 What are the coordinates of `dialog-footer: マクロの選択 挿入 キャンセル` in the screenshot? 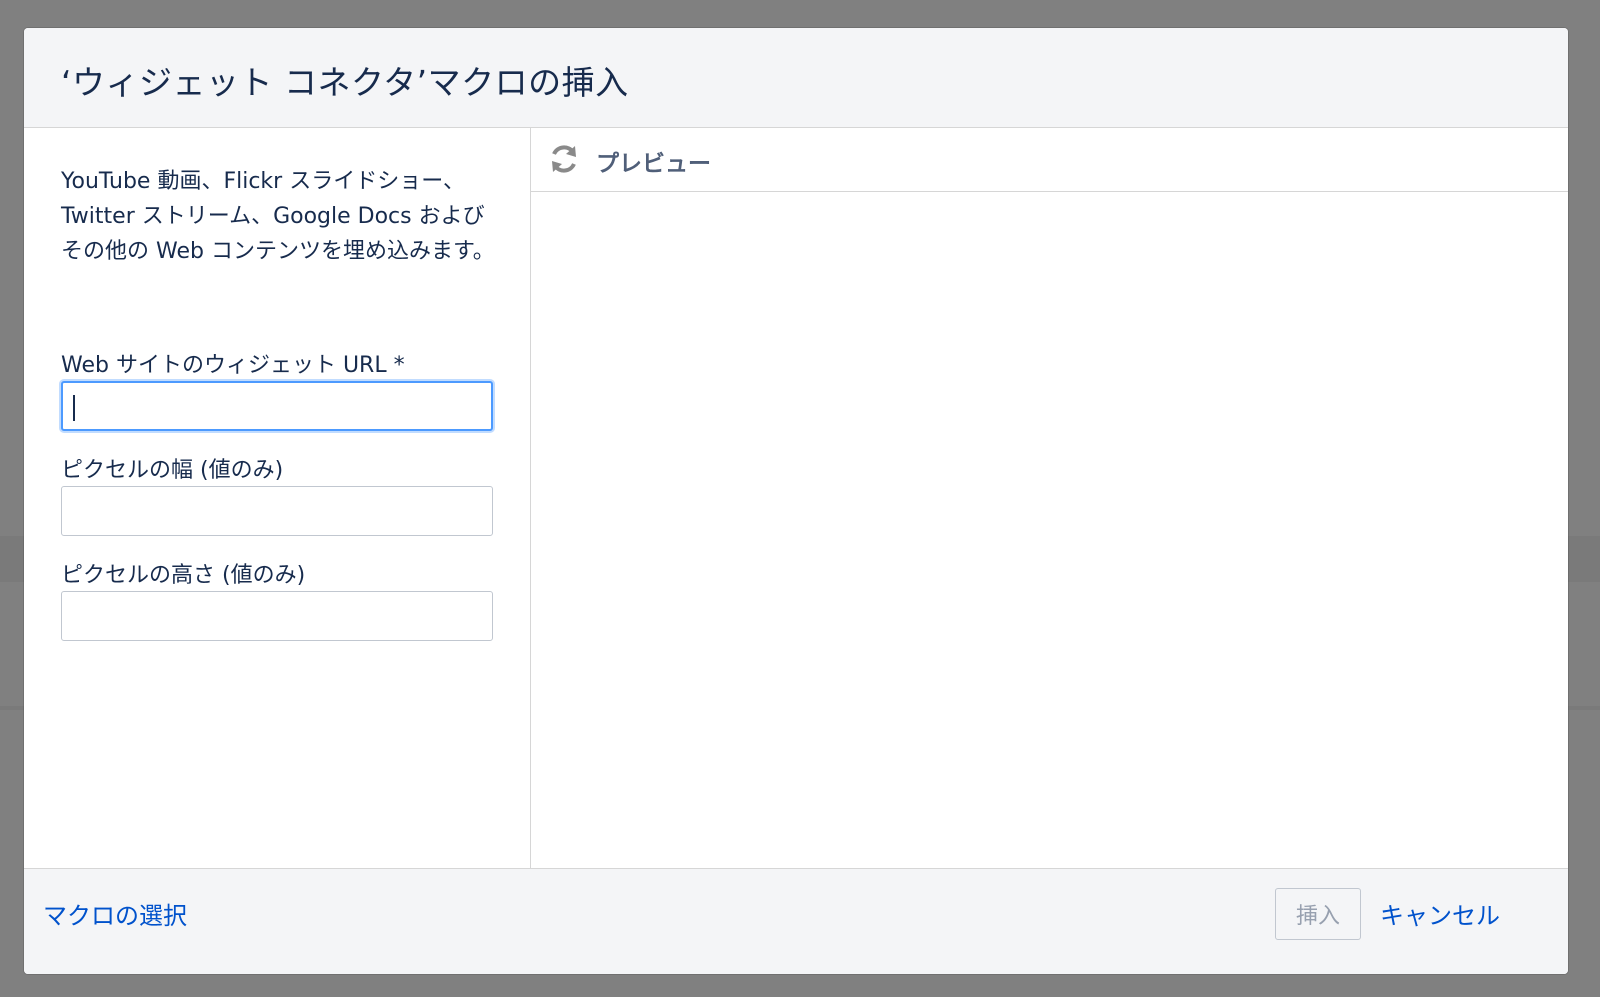 It's located at (796, 921).